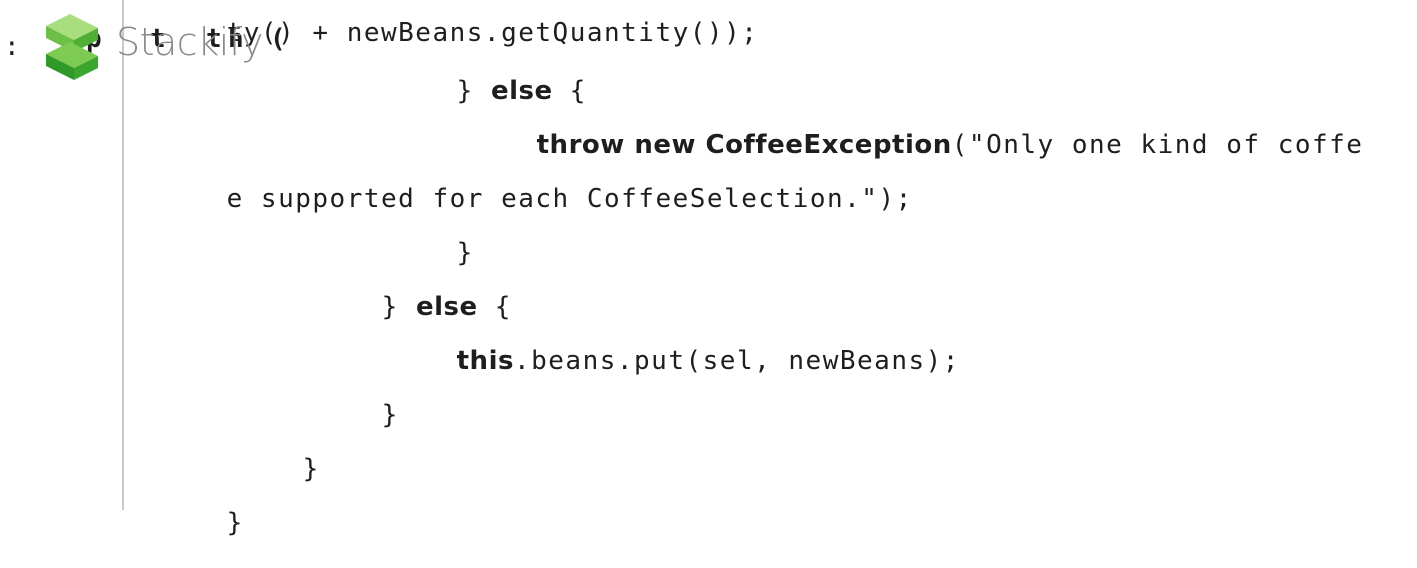 The height and width of the screenshot is (568, 1417). I want to click on keyword-this: this, so click(485, 361).